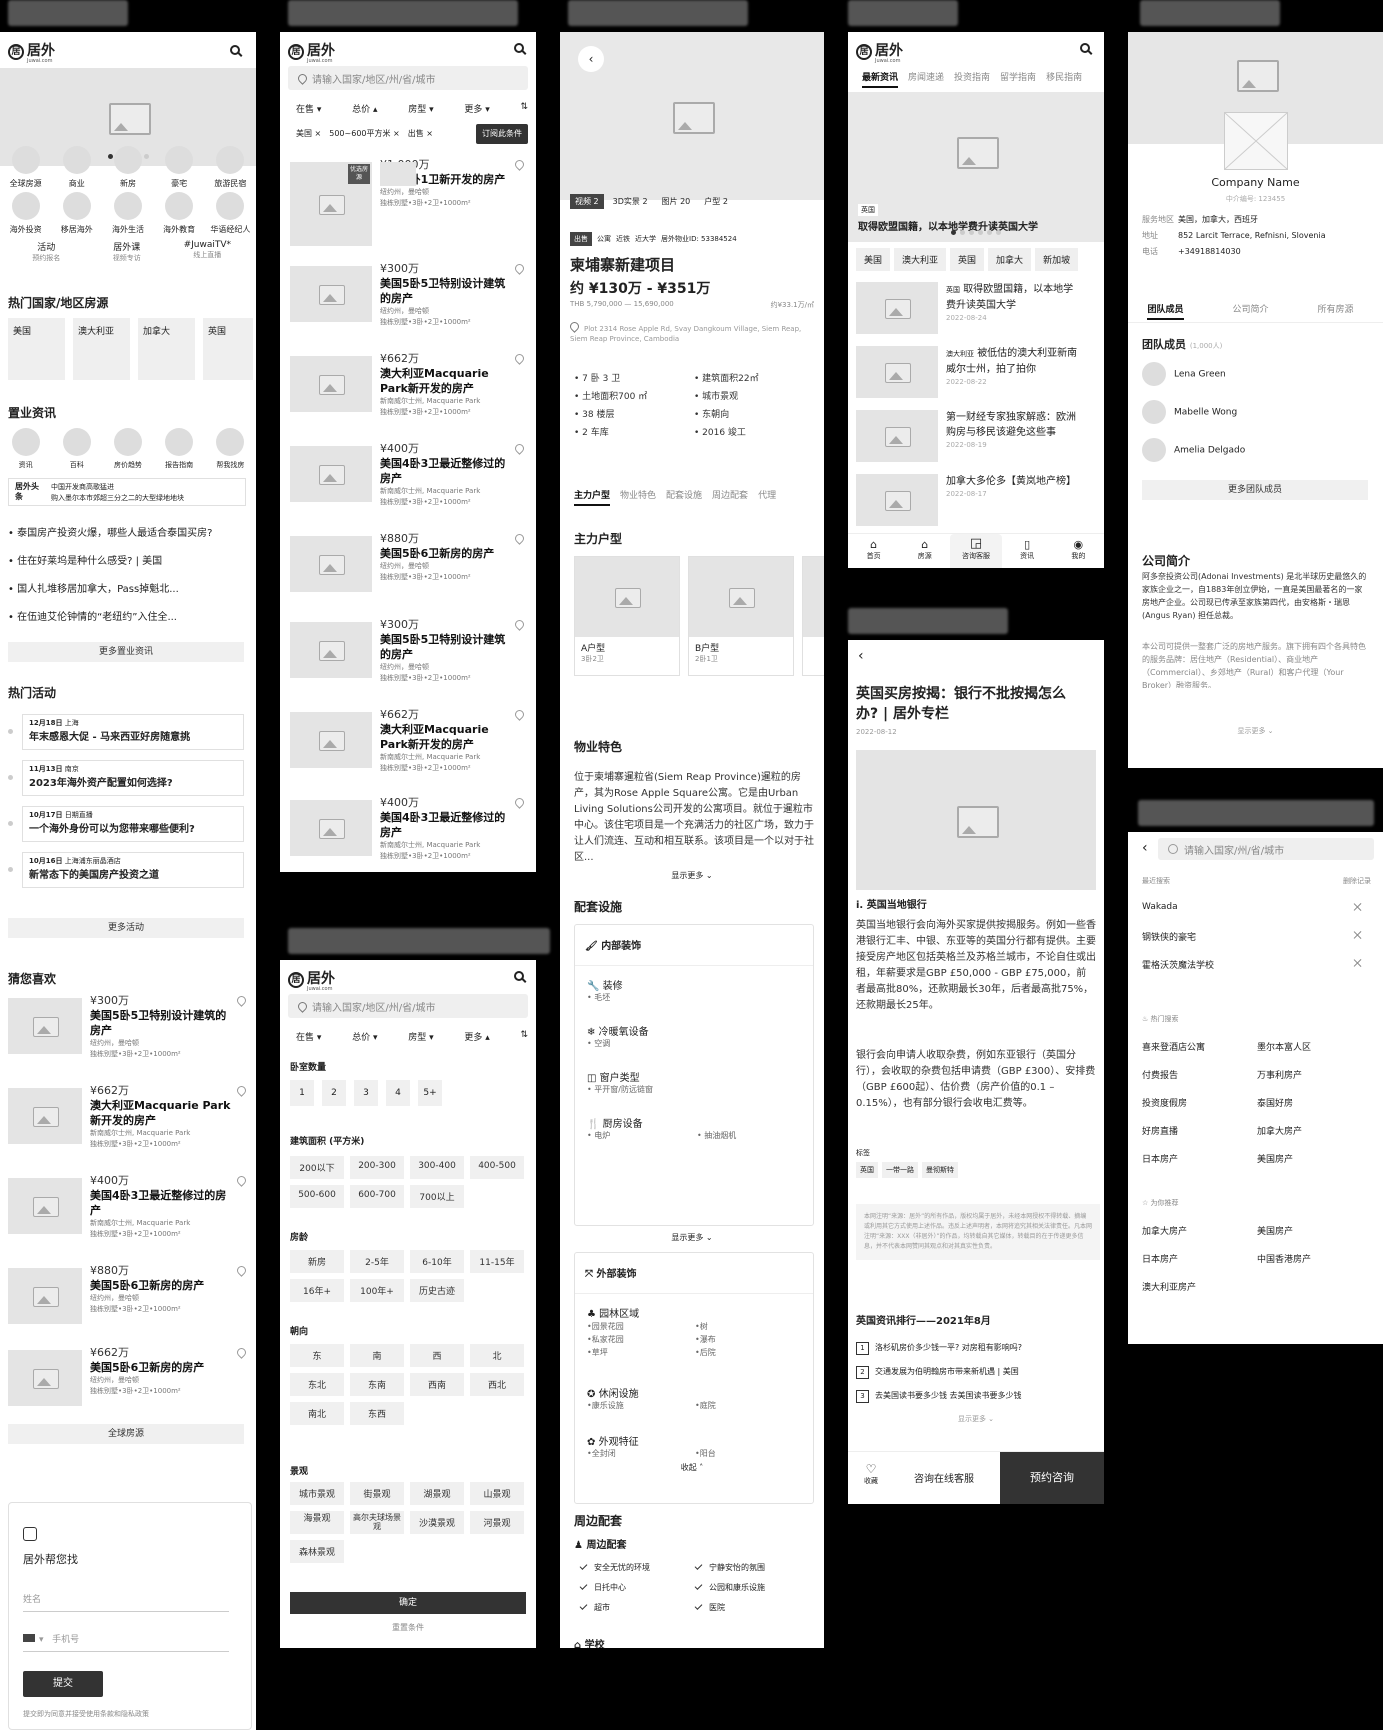 This screenshot has height=1730, width=1383. I want to click on quick-link-class: 居外课 视频专访, so click(127, 251).